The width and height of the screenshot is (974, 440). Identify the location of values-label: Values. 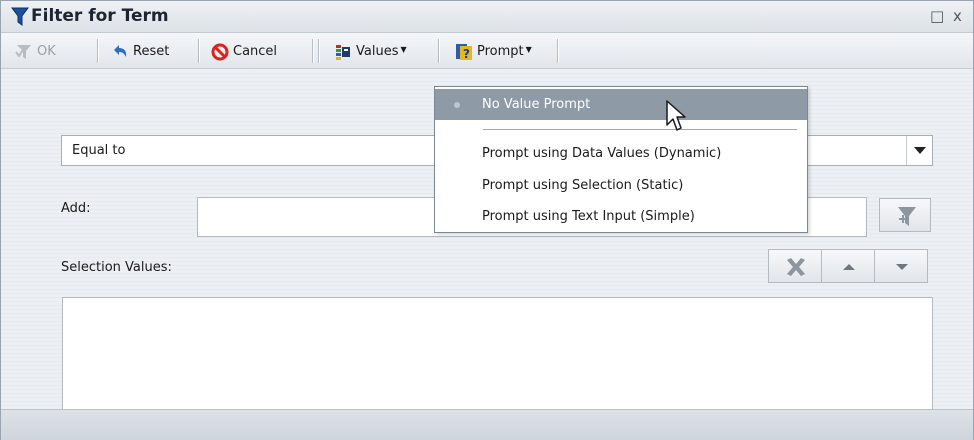
(377, 51).